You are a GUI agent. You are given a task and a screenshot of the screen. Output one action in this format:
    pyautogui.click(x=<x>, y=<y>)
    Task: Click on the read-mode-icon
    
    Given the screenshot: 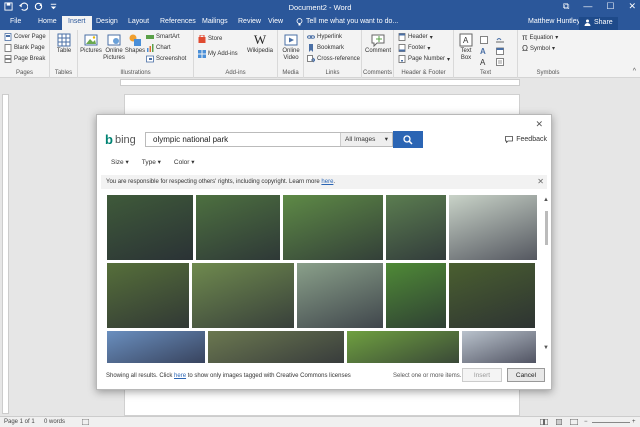 What is the action you would take?
    pyautogui.click(x=544, y=423)
    